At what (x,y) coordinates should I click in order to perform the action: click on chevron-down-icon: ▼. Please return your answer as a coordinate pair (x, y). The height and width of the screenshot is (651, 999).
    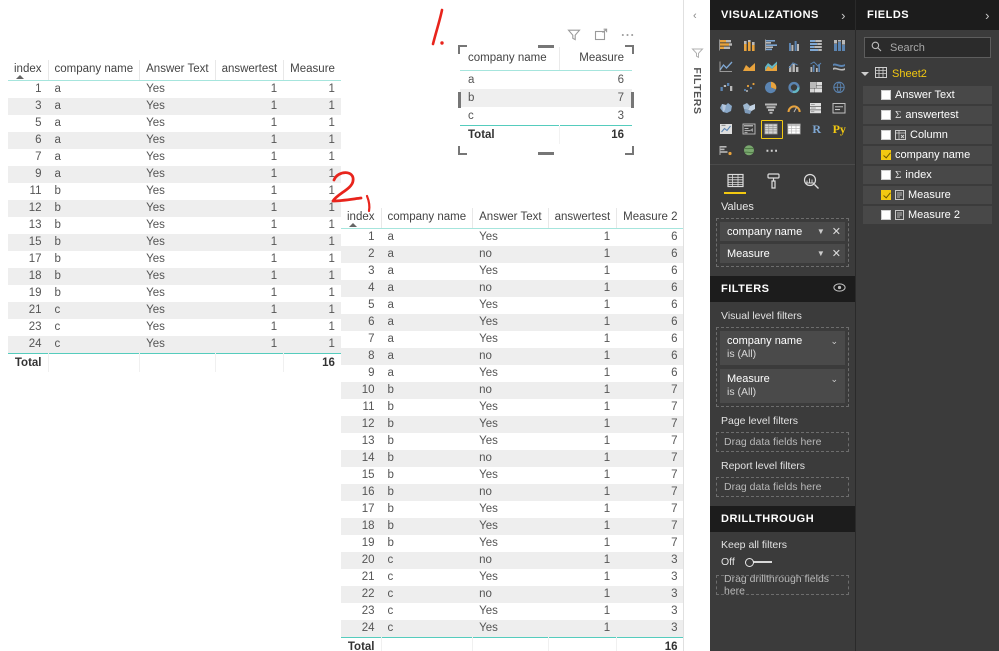
    Looking at the image, I should click on (821, 253).